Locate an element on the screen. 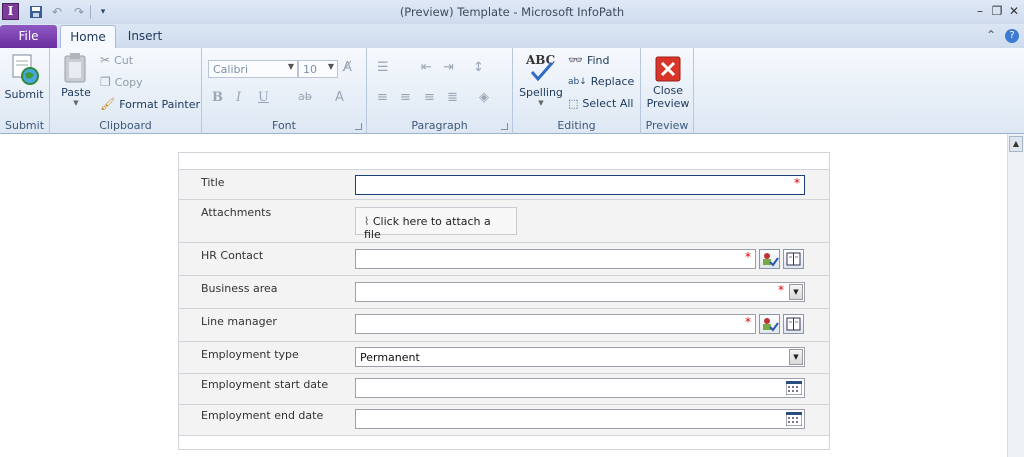 This screenshot has width=1024, height=457. employment-type-select: Permanent ▼ is located at coordinates (580, 357).